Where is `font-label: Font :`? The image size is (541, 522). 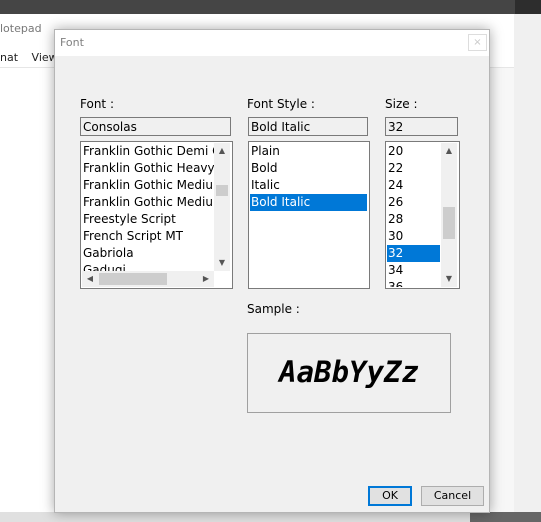
font-label: Font : is located at coordinates (97, 104).